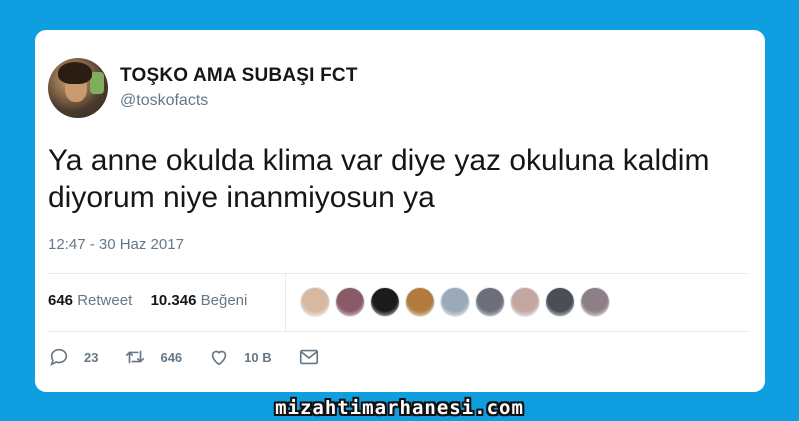  Describe the element at coordinates (147, 300) in the screenshot. I see `tweet-stats: 646 Retweet 10.346 Beğeni` at that location.